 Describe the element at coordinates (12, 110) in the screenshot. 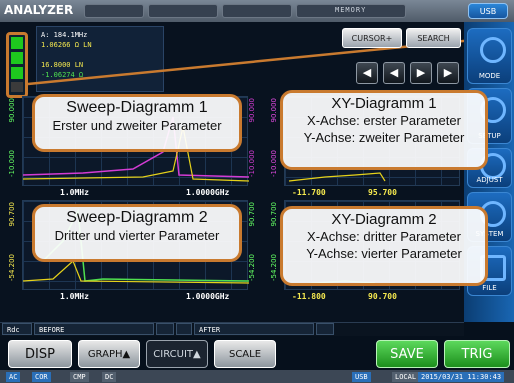

I see `sweep1-ytop-label: 90.000` at that location.